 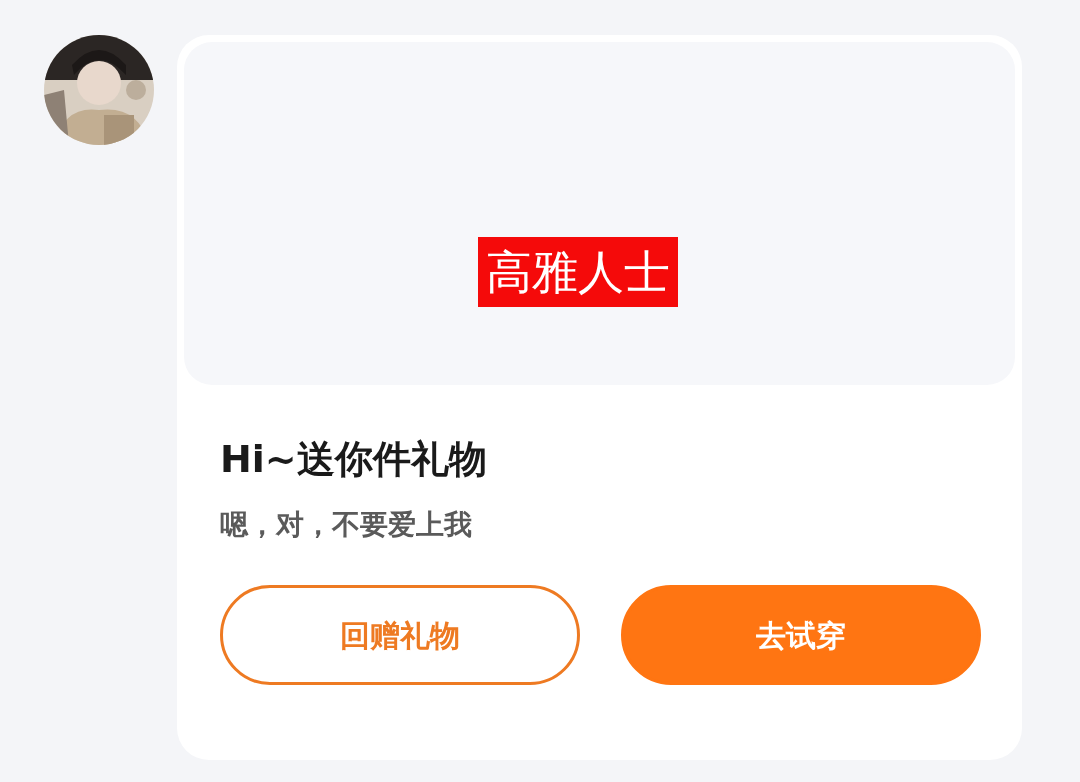 I want to click on return-gift-button: 回赠礼物, so click(x=400, y=635).